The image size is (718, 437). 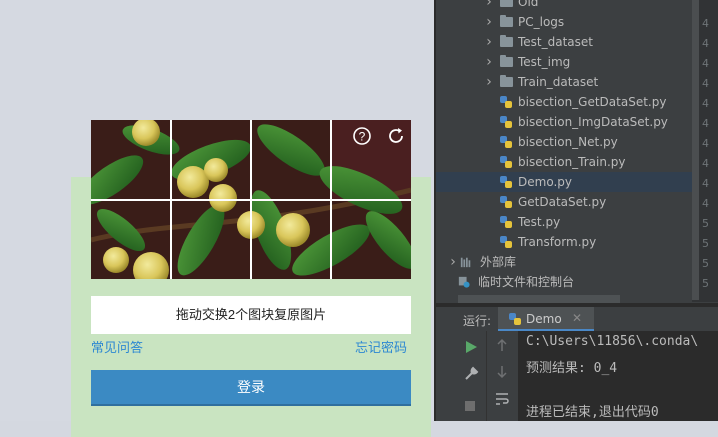 I want to click on arrow-down-icon, so click(x=502, y=372).